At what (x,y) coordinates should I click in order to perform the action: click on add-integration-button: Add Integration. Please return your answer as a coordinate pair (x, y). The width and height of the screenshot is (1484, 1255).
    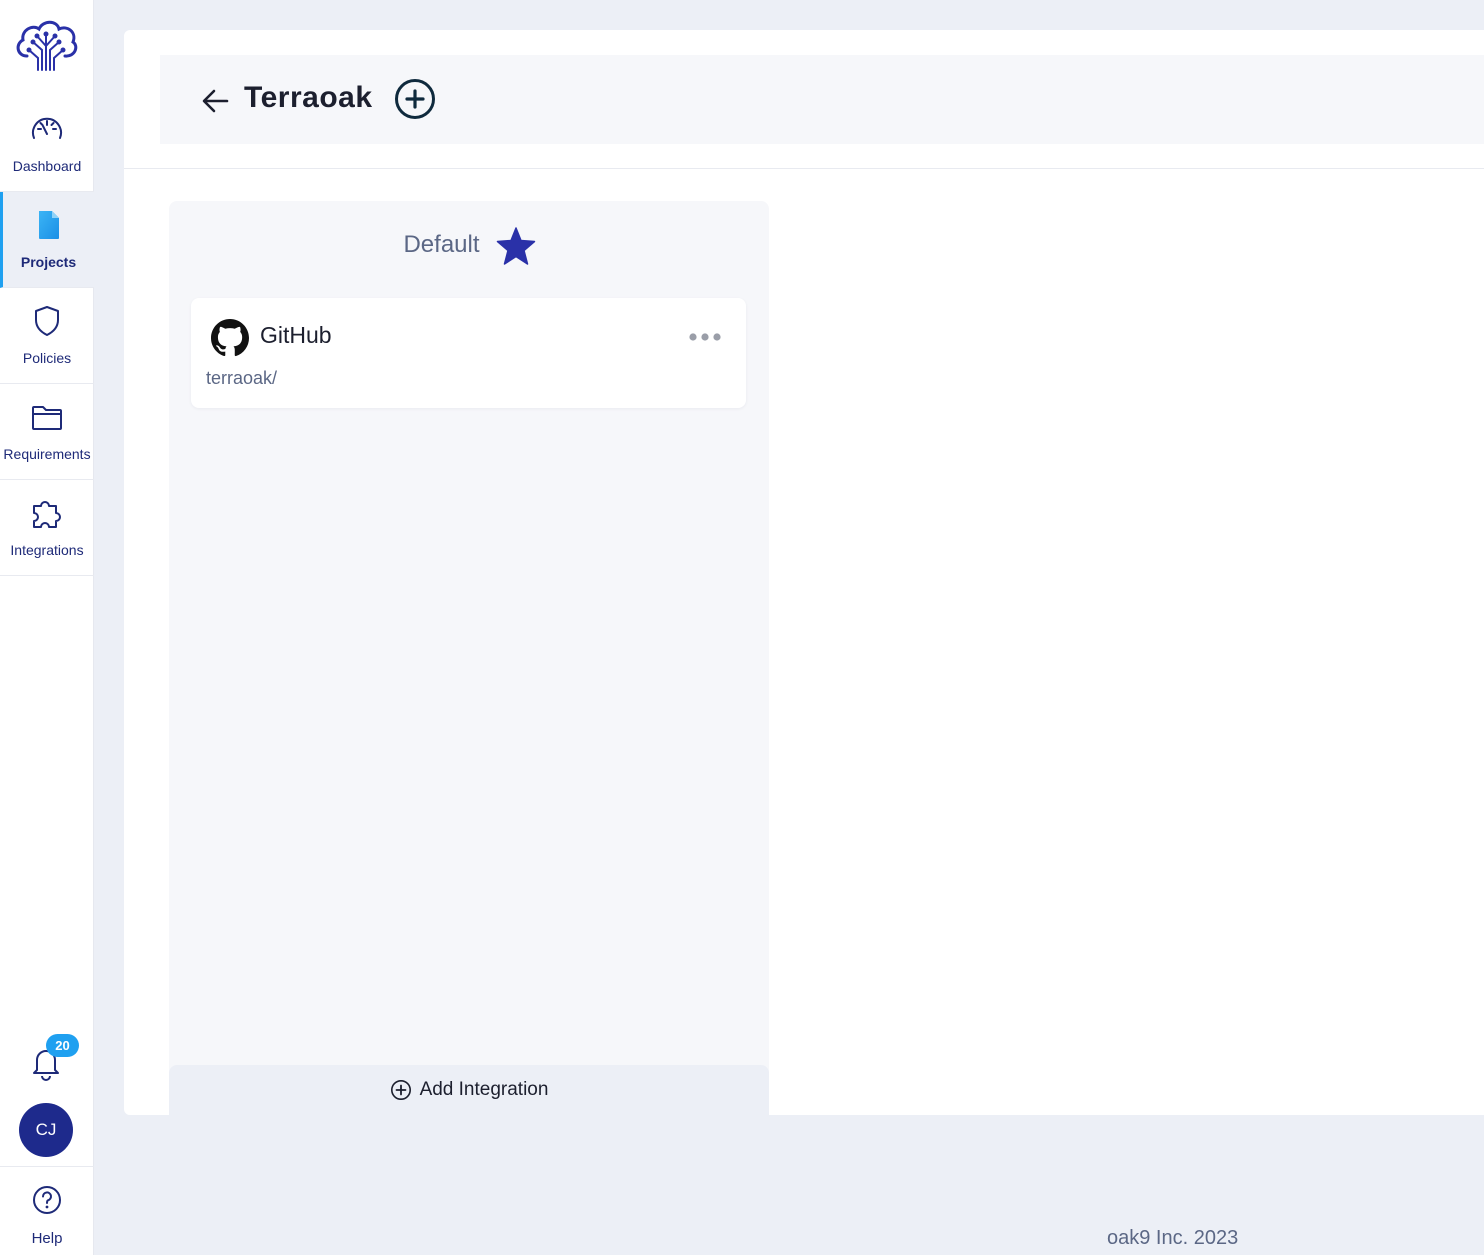
    Looking at the image, I should click on (469, 1090).